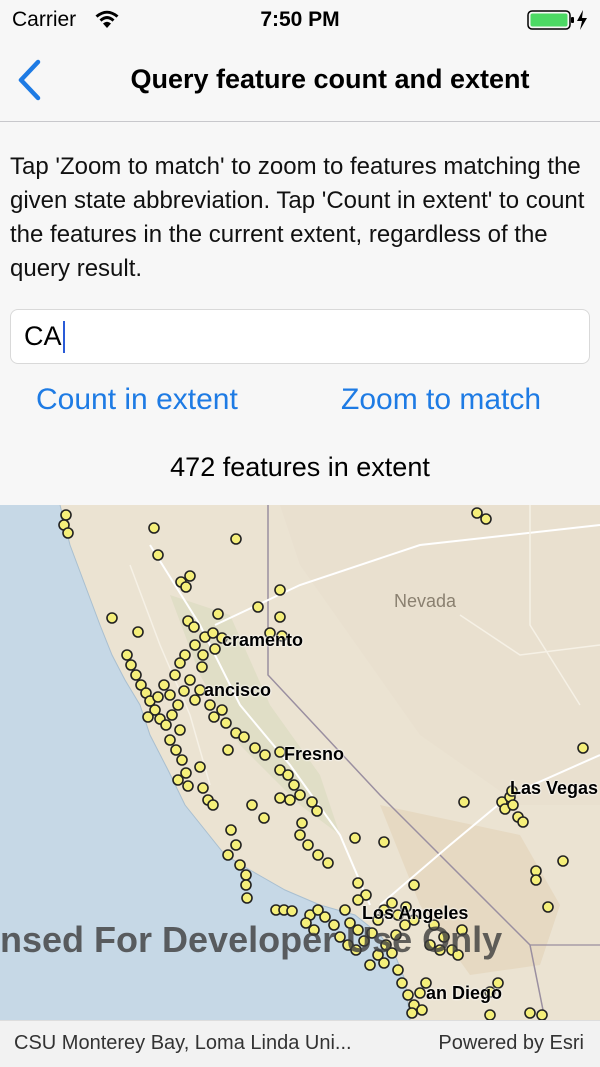  What do you see at coordinates (314, 754) in the screenshot?
I see `map-label-fresno: Fresno` at bounding box center [314, 754].